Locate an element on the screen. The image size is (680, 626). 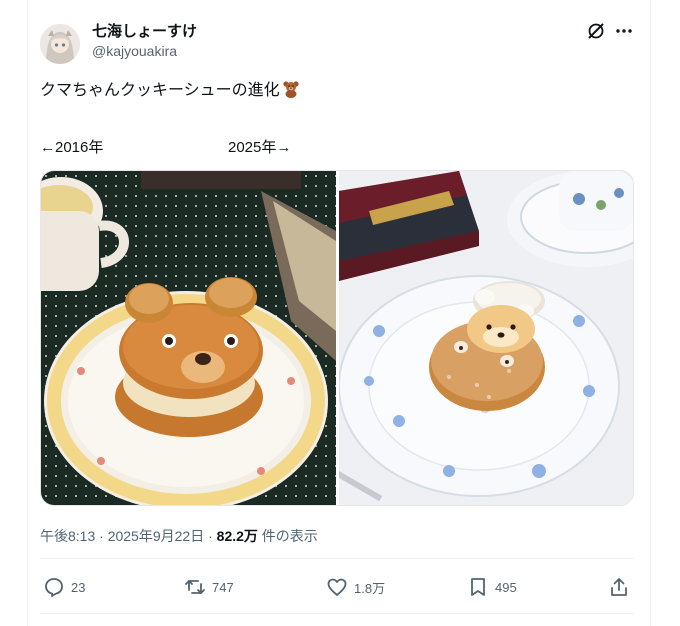
more-icon is located at coordinates (624, 31).